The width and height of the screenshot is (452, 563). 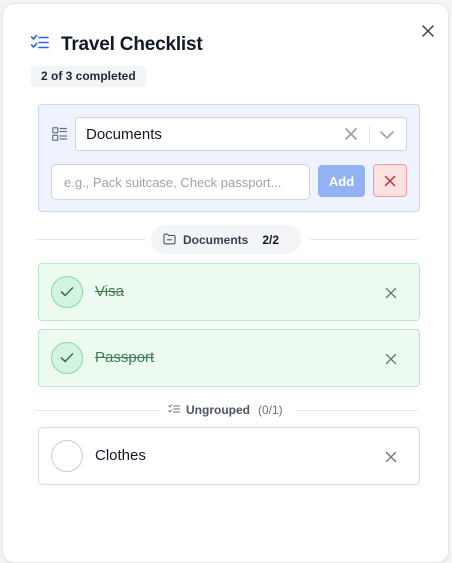 I want to click on group-name: Documents, so click(x=216, y=239).